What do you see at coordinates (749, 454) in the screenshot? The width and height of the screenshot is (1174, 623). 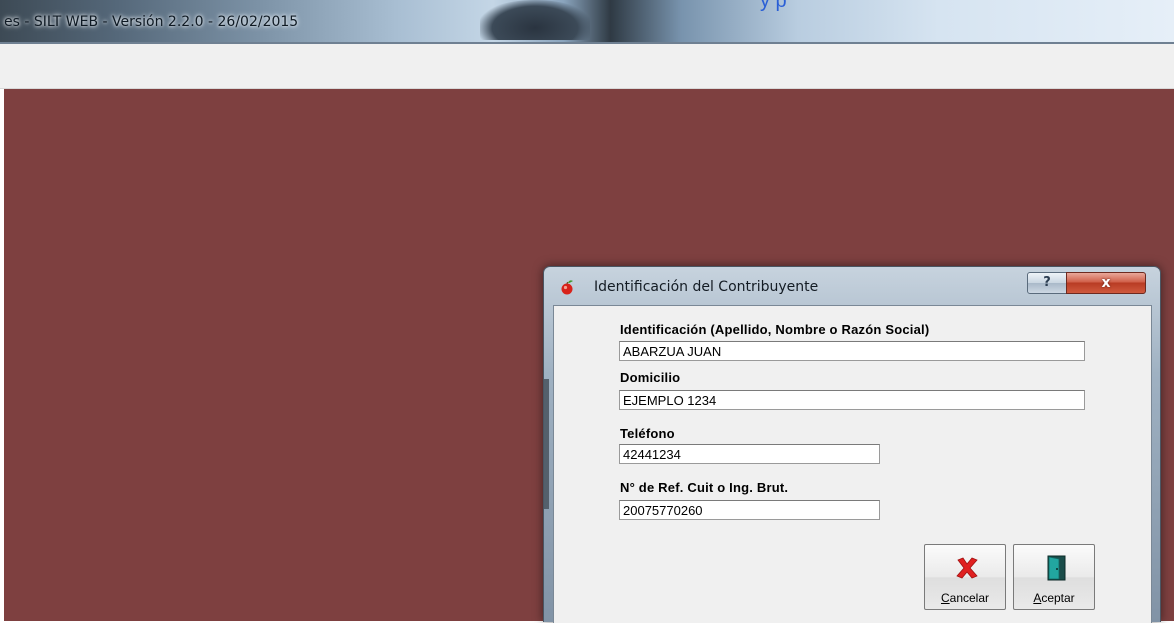 I see `telefono-field` at bounding box center [749, 454].